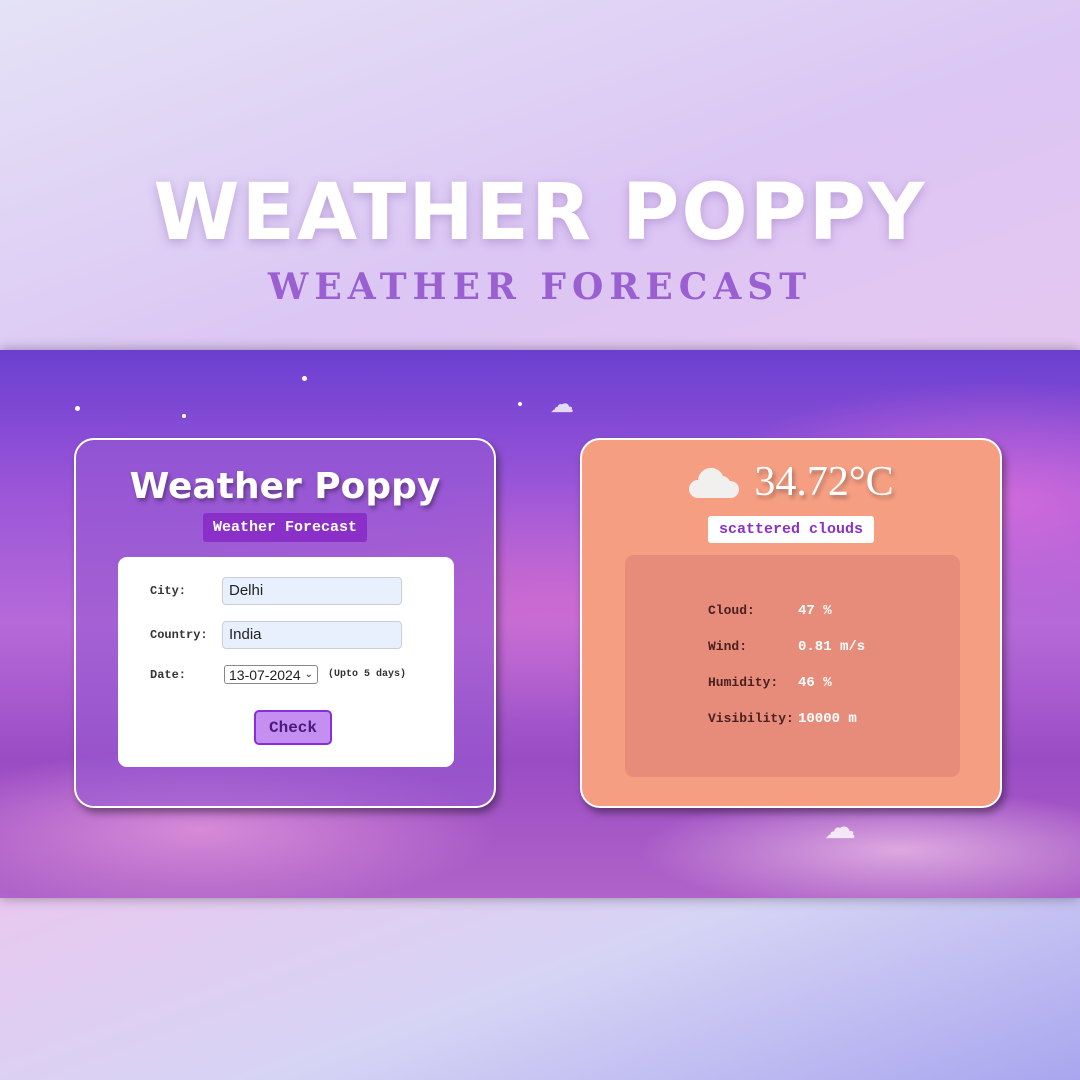 The image size is (1080, 1080). I want to click on temperature: 34.72°C, so click(824, 482).